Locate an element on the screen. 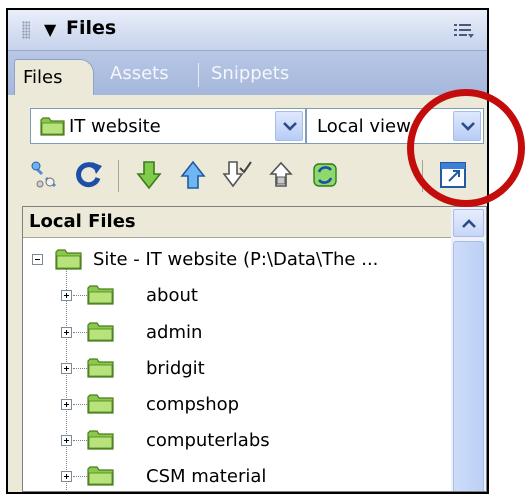 The width and height of the screenshot is (530, 501). refresh-button is located at coordinates (89, 175).